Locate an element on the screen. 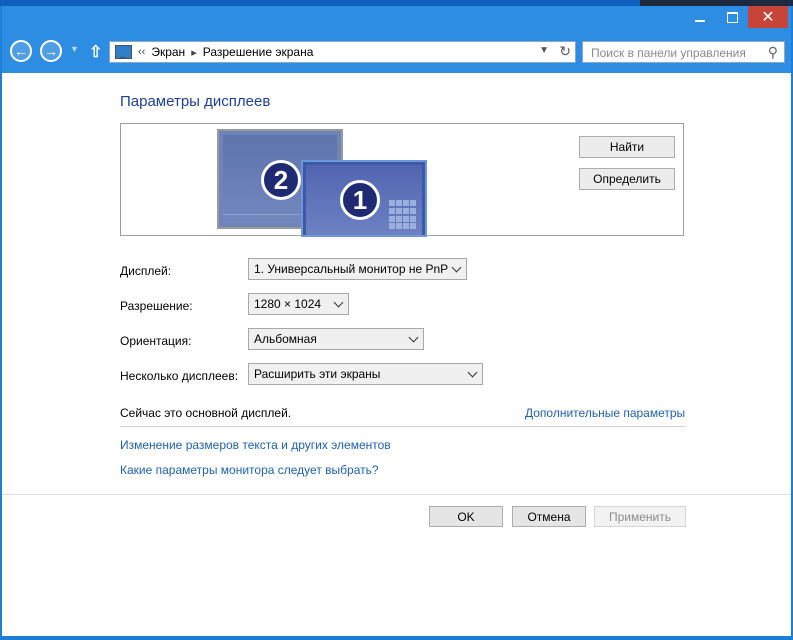 Image resolution: width=793 pixels, height=640 pixels. display-arrangement-preview: 2 1 Найти Определить is located at coordinates (402, 180).